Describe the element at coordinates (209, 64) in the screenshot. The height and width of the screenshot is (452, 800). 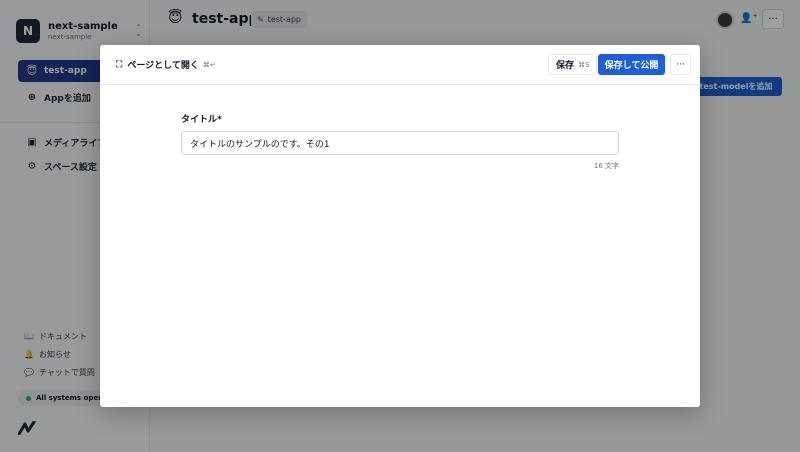
I see `shortcut-hint: ⌘↵` at that location.